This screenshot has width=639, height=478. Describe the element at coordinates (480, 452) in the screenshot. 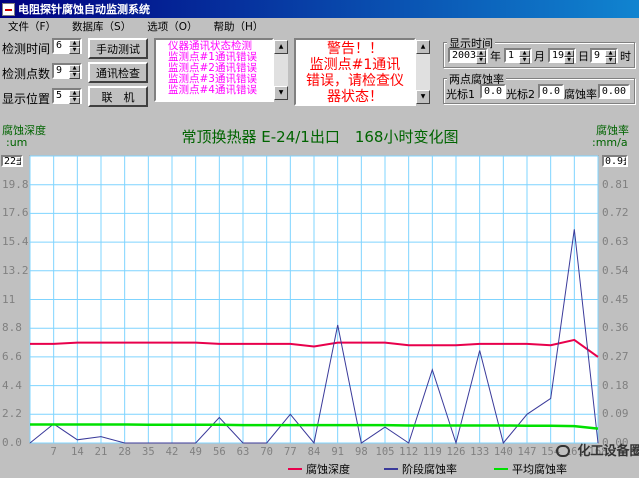

I see `x-tick-label: 133` at that location.